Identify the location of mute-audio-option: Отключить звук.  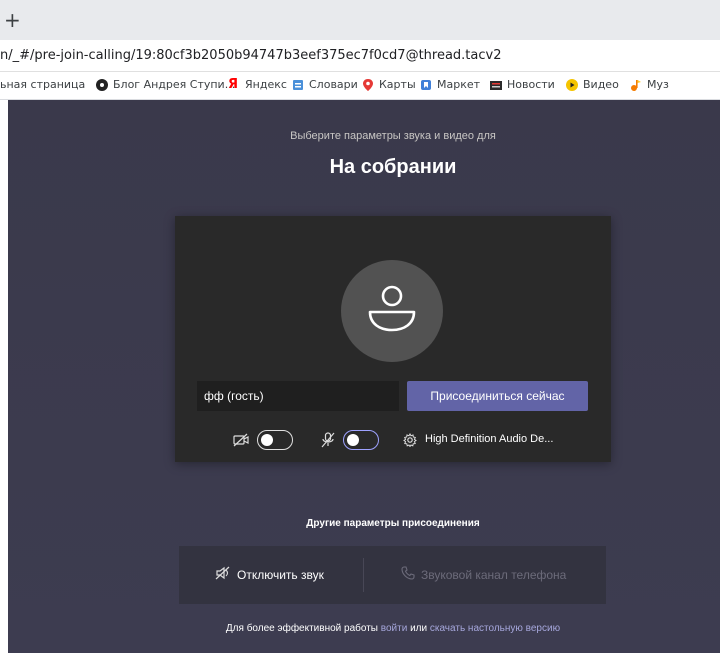
(269, 574).